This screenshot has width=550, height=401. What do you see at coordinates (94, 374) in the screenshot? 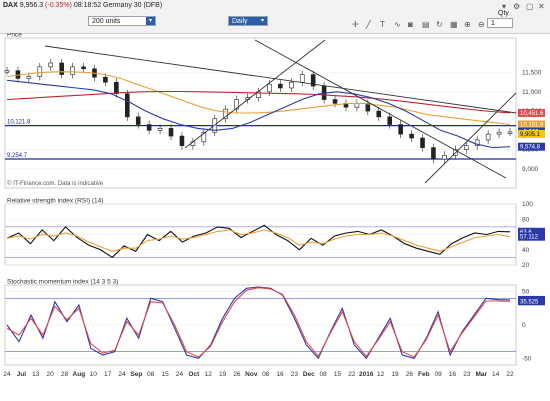
I see `x-tick-label: 10` at bounding box center [94, 374].